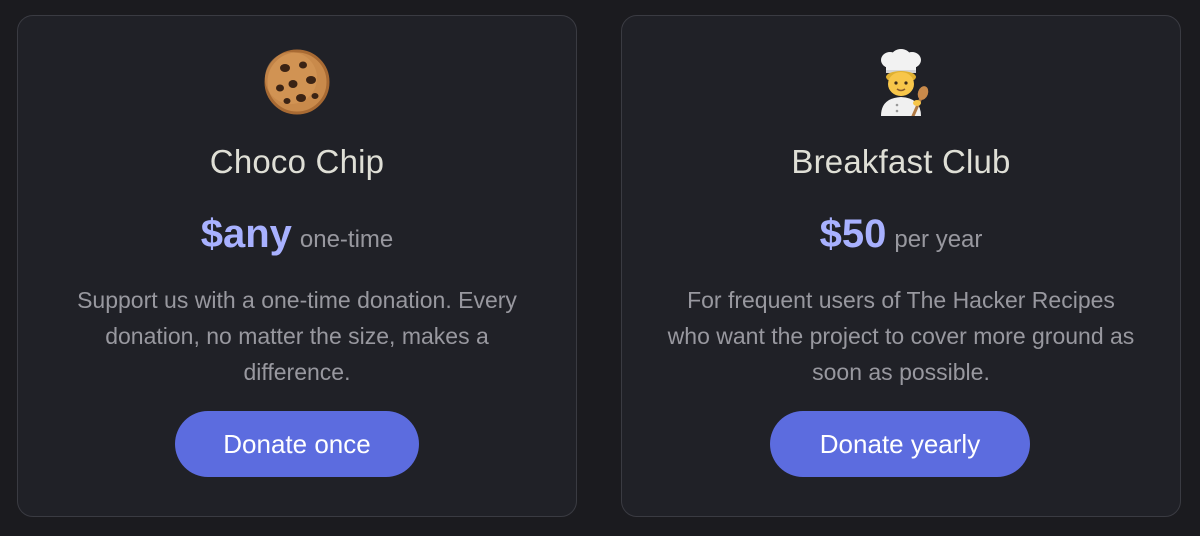 The width and height of the screenshot is (1200, 536). I want to click on price-row: $any one-time, so click(297, 234).